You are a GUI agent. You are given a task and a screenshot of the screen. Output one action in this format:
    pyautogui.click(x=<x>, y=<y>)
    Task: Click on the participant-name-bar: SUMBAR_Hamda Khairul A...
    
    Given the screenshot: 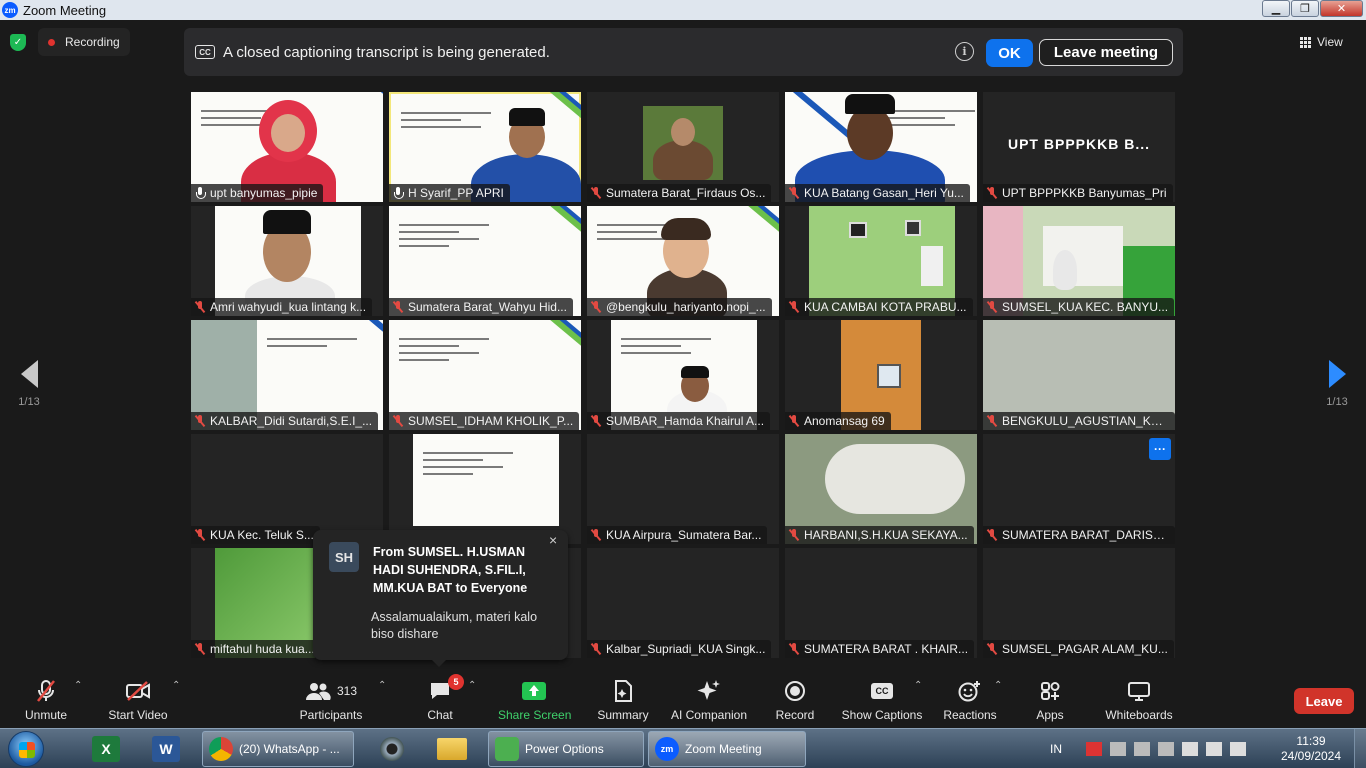 What is the action you would take?
    pyautogui.click(x=679, y=421)
    